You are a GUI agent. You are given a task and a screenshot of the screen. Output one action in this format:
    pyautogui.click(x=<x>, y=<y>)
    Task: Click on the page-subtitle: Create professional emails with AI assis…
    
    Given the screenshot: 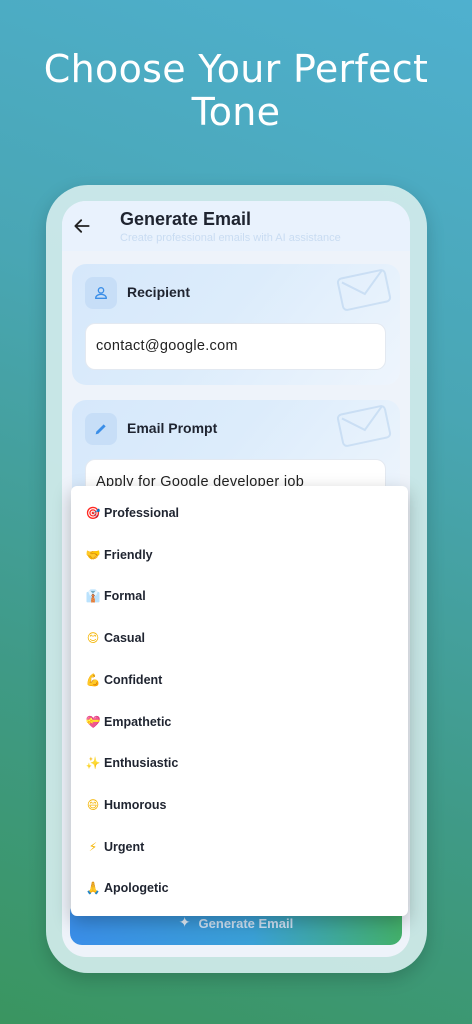 What is the action you would take?
    pyautogui.click(x=230, y=238)
    